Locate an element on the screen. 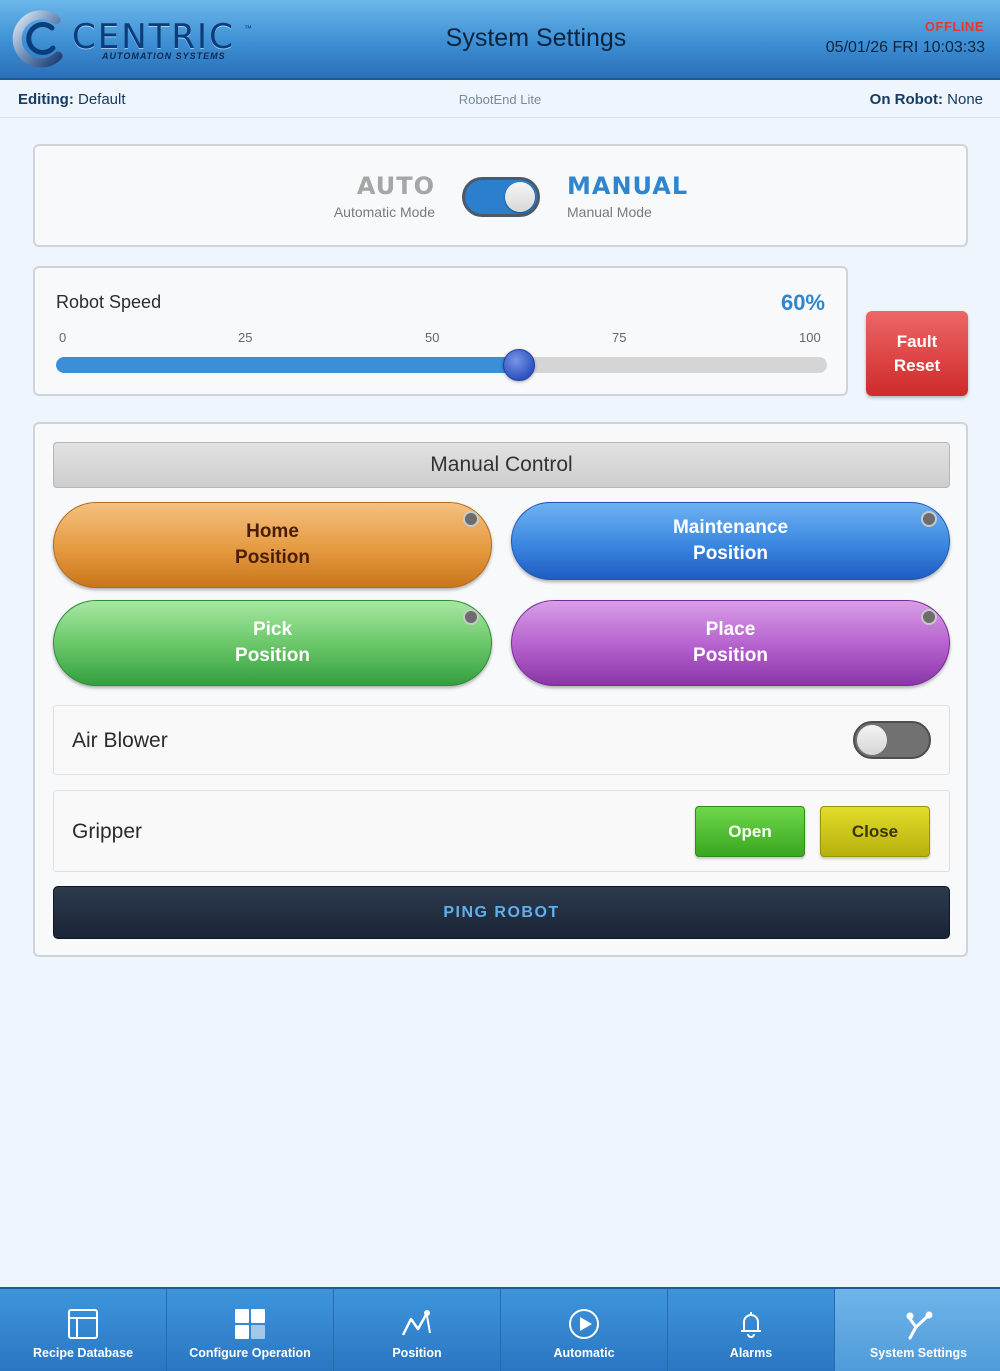 Image resolution: width=1000 pixels, height=1371 pixels. pick-position-label: Pick Position is located at coordinates (272, 642).